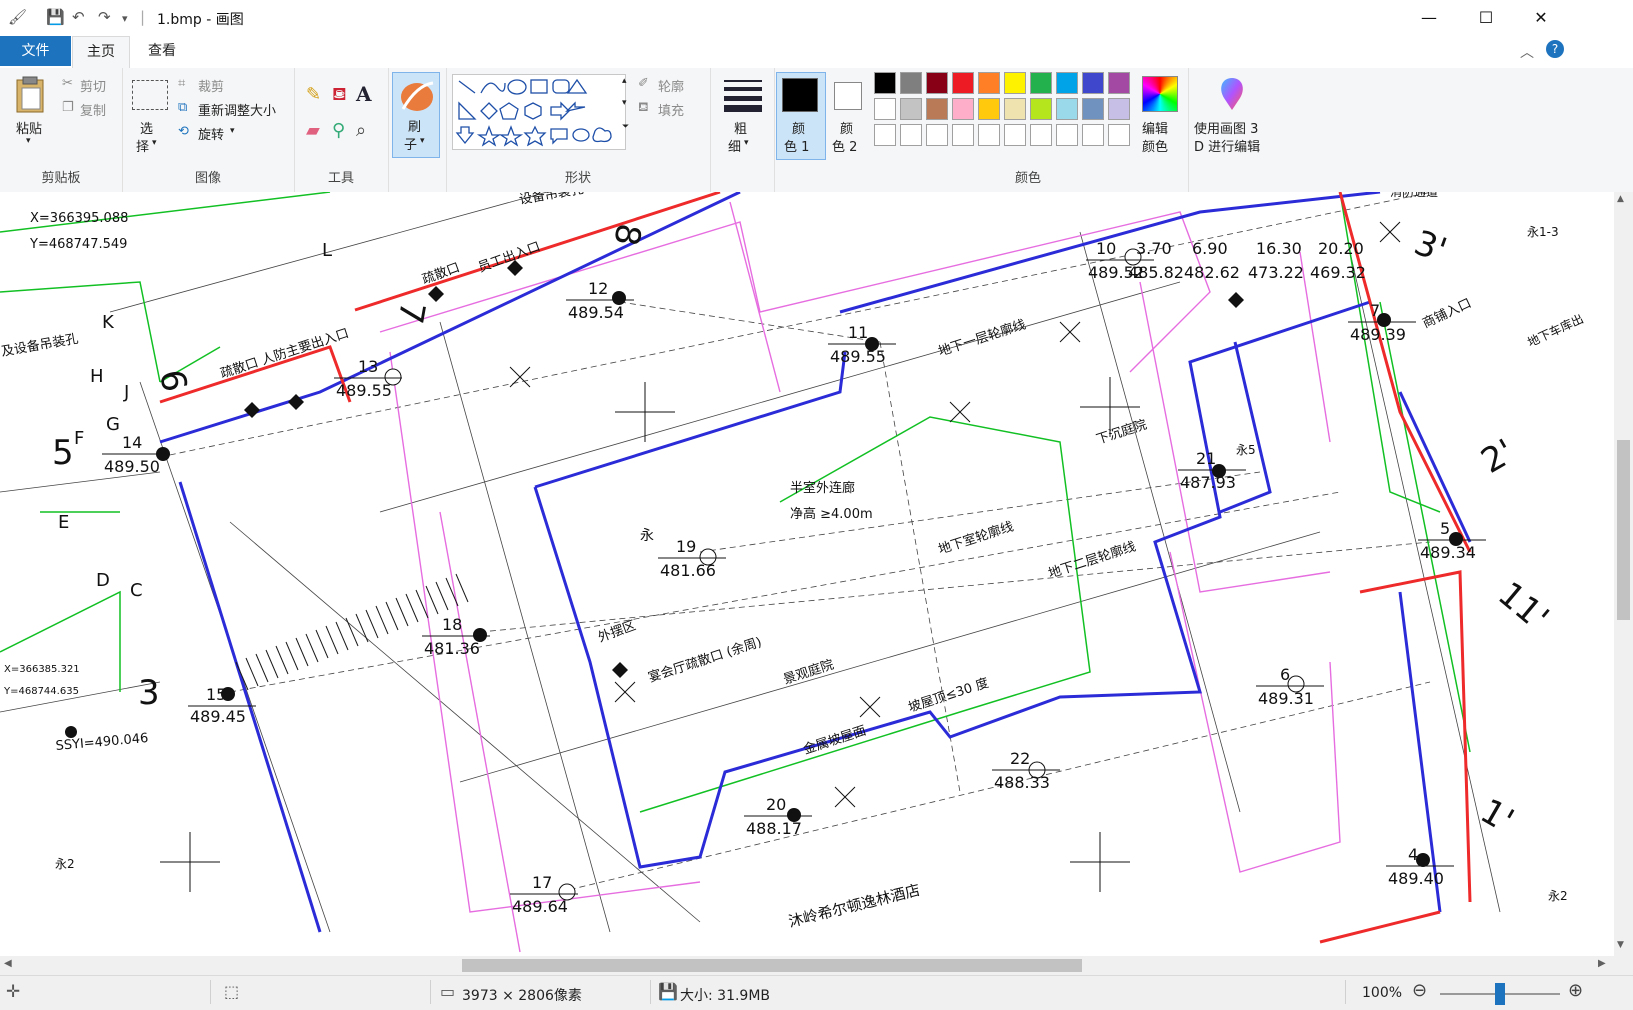 This screenshot has width=1633, height=1010. I want to click on tab-home: 主页, so click(101, 52).